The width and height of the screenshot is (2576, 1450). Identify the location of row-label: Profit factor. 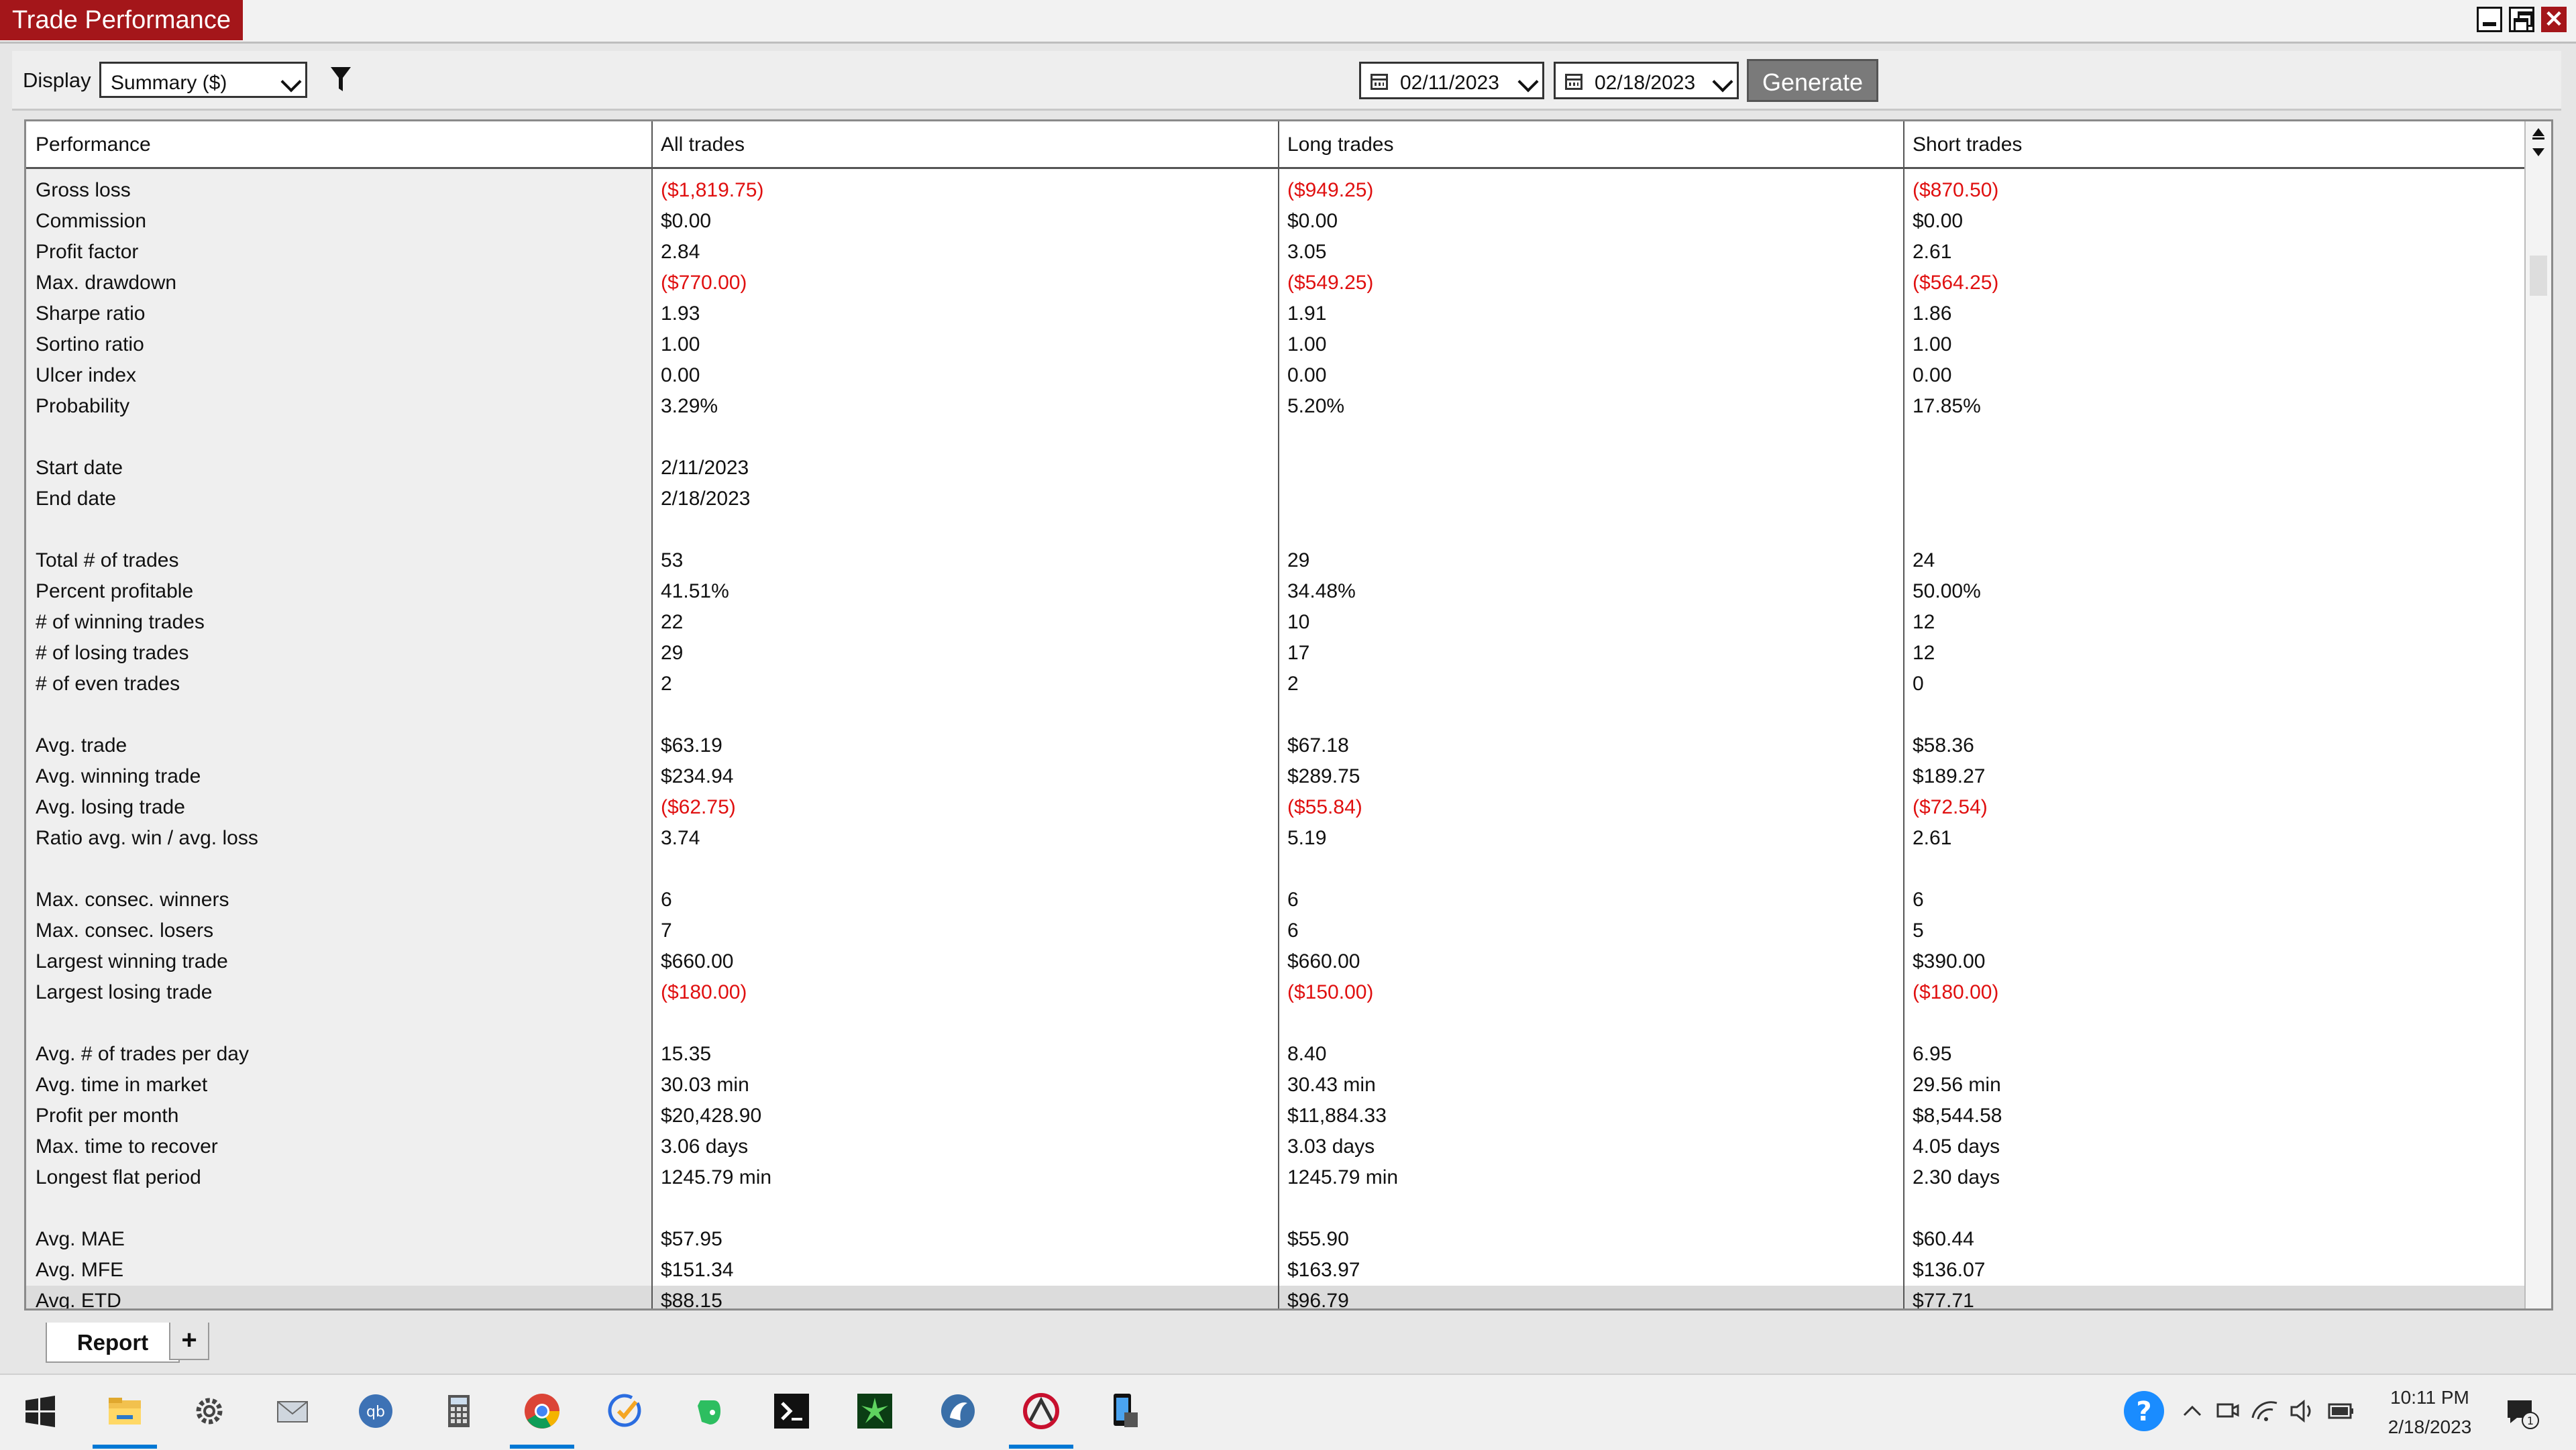
(87, 252).